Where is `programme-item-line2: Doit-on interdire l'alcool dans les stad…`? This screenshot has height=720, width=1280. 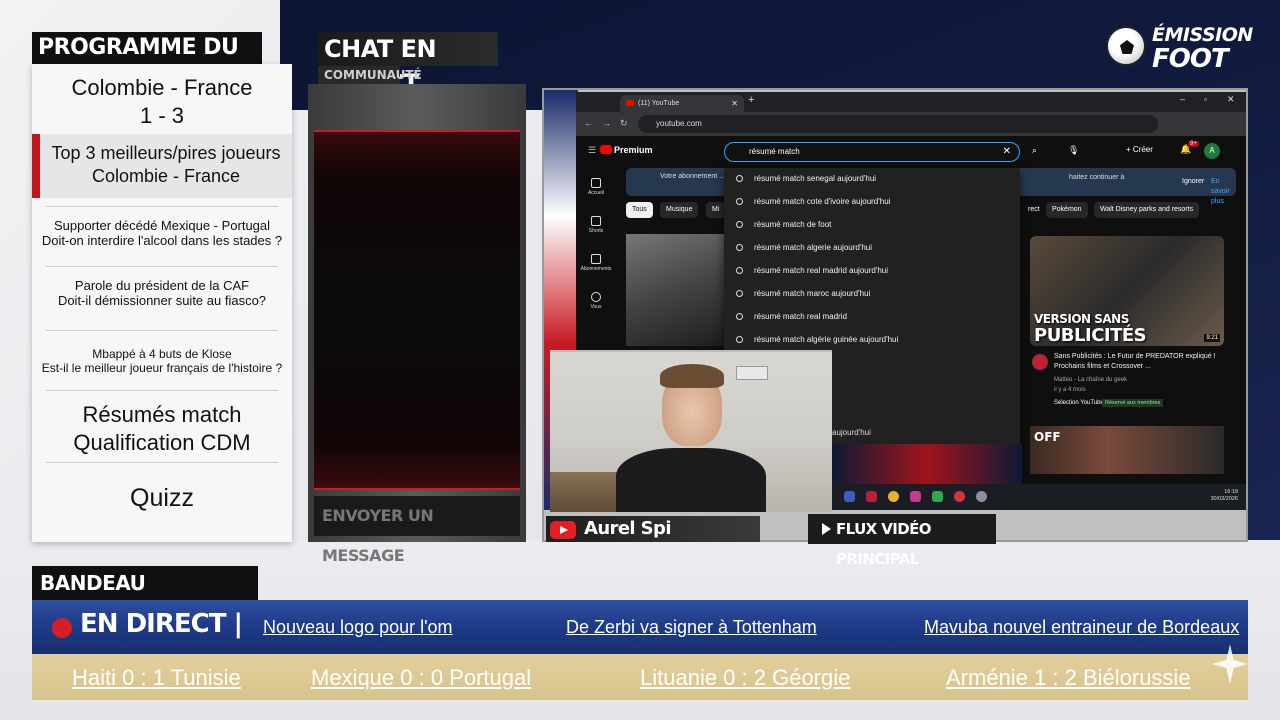
programme-item-line2: Doit-on interdire l'alcool dans les stad… is located at coordinates (162, 240).